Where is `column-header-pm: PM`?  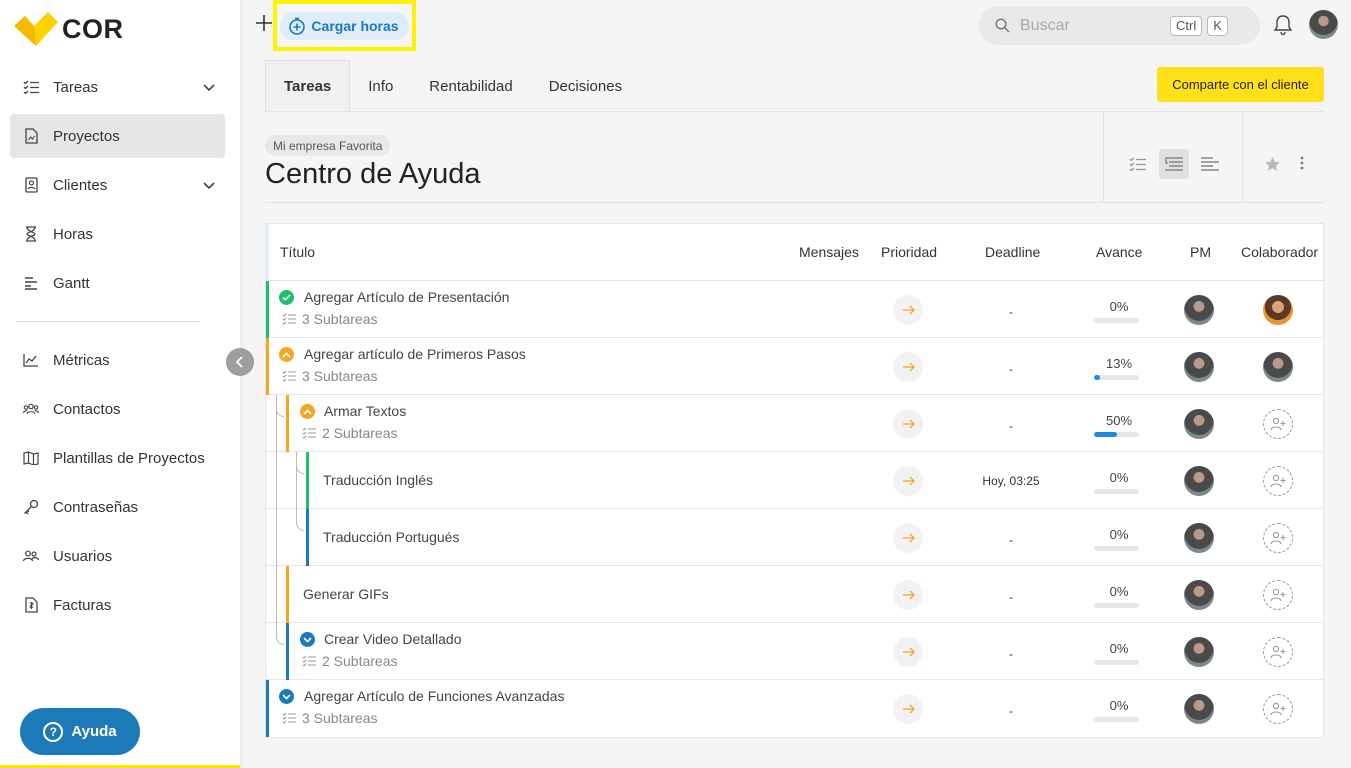 column-header-pm: PM is located at coordinates (1200, 252).